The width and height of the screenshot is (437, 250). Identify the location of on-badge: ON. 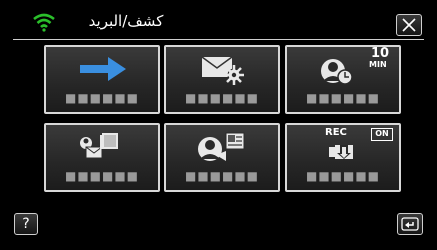
(382, 134).